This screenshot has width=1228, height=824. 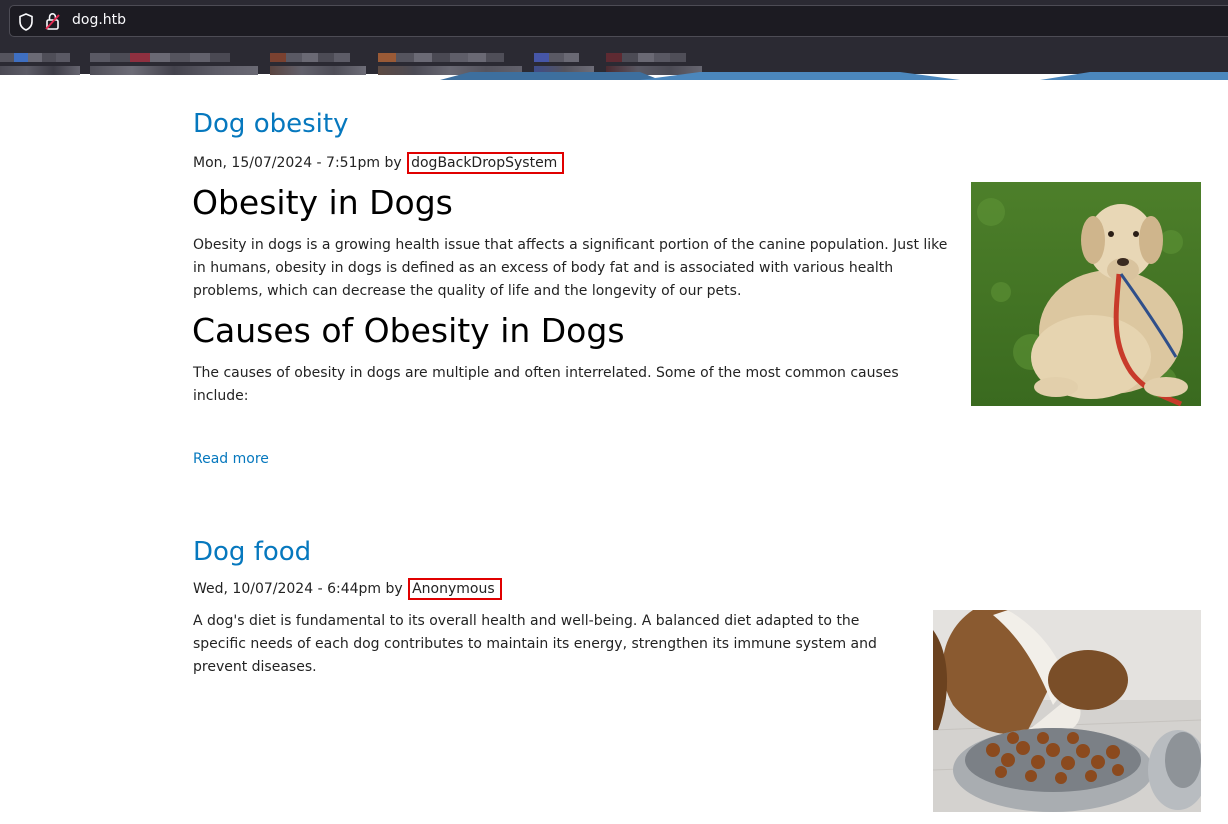 I want to click on bookmarks-toolbar, so click(x=614, y=59).